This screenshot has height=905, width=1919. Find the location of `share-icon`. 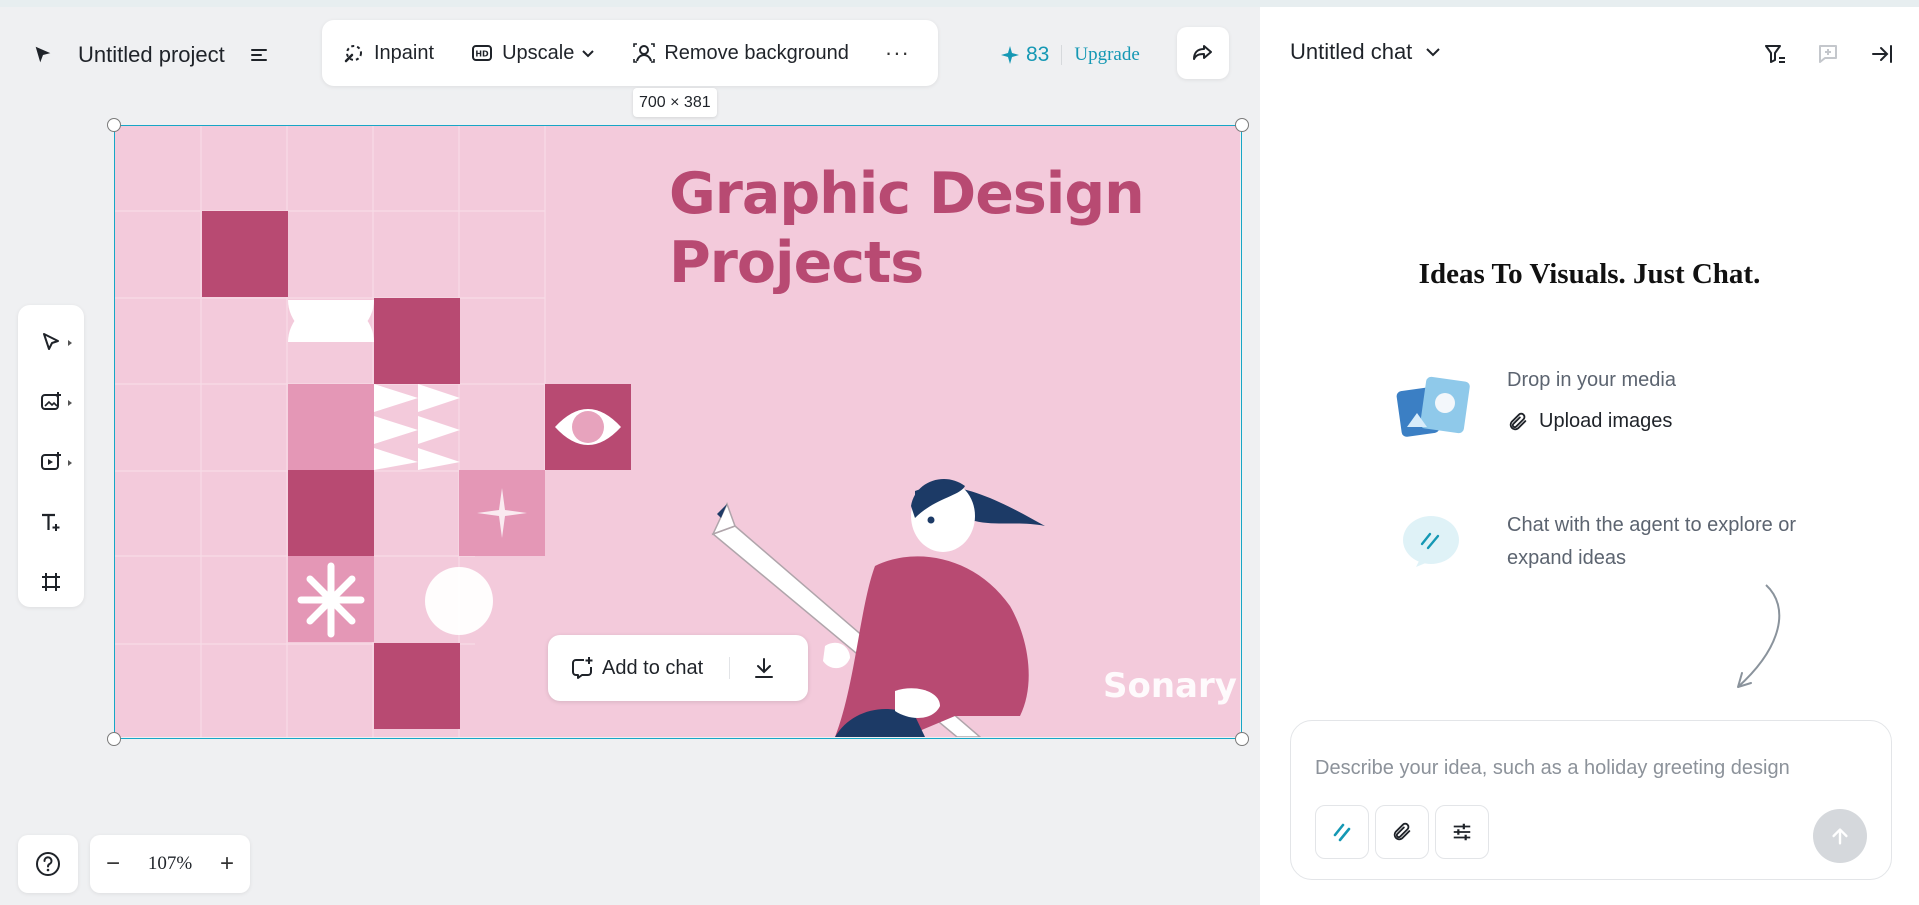

share-icon is located at coordinates (1202, 52).